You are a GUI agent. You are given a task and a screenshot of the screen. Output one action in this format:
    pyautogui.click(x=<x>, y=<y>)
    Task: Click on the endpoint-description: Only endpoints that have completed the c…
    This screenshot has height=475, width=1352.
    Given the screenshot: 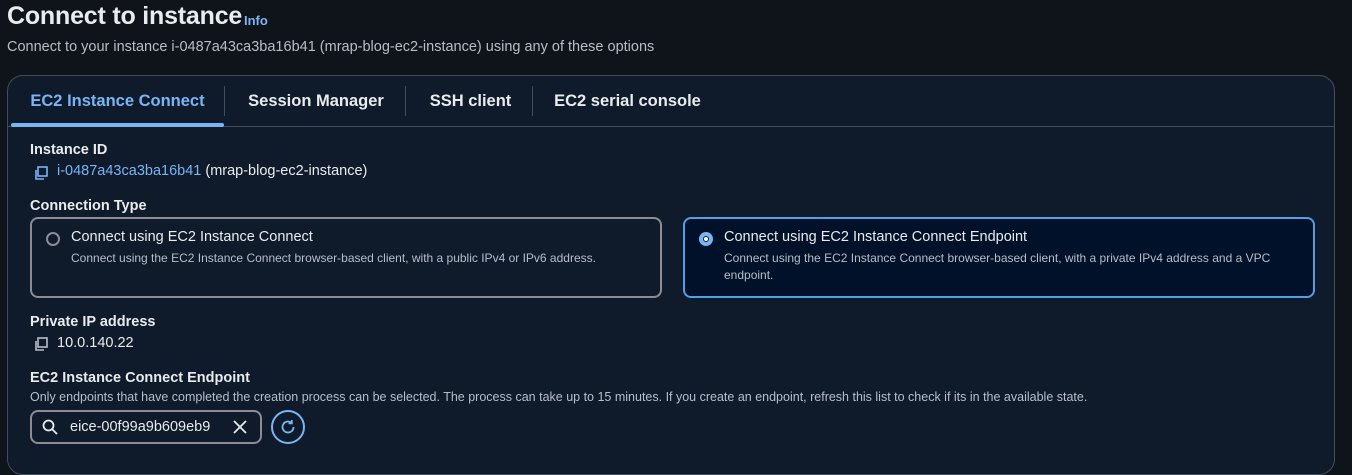 What is the action you would take?
    pyautogui.click(x=559, y=397)
    